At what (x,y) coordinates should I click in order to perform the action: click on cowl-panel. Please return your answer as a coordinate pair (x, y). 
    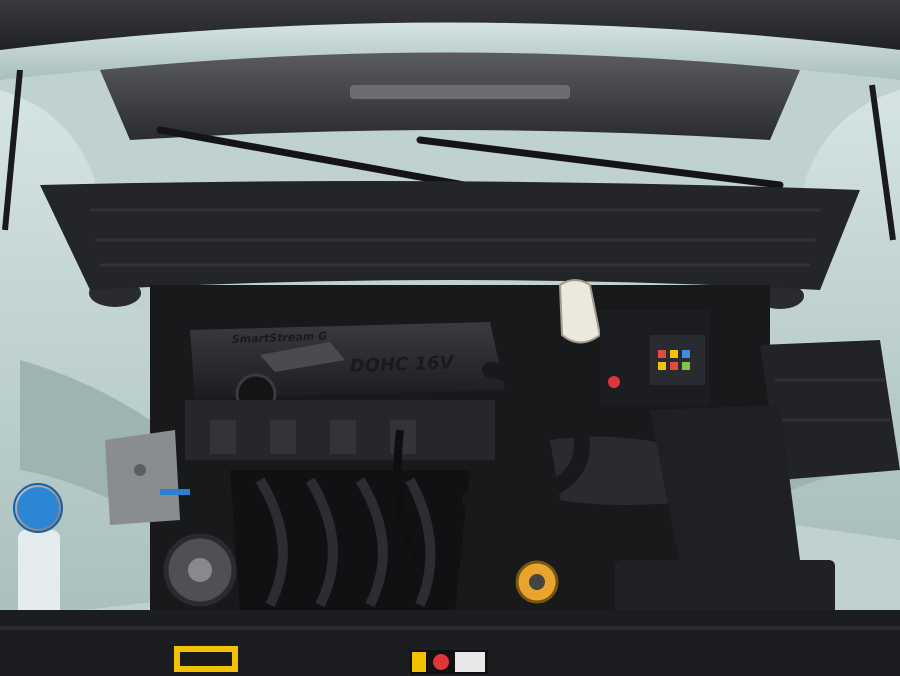
    Looking at the image, I should click on (450, 235).